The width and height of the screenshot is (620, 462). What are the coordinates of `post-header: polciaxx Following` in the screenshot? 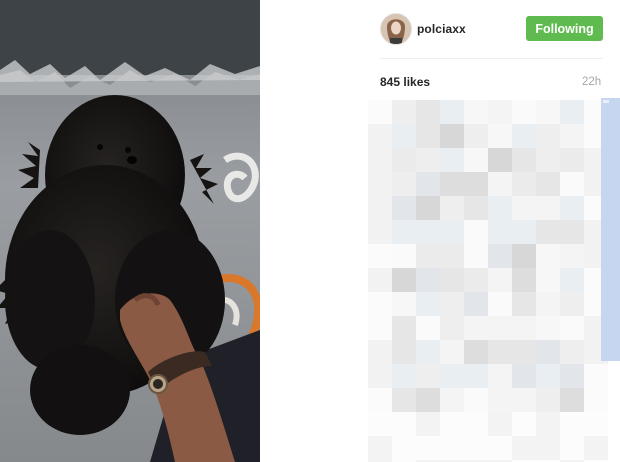 It's located at (440, 29).